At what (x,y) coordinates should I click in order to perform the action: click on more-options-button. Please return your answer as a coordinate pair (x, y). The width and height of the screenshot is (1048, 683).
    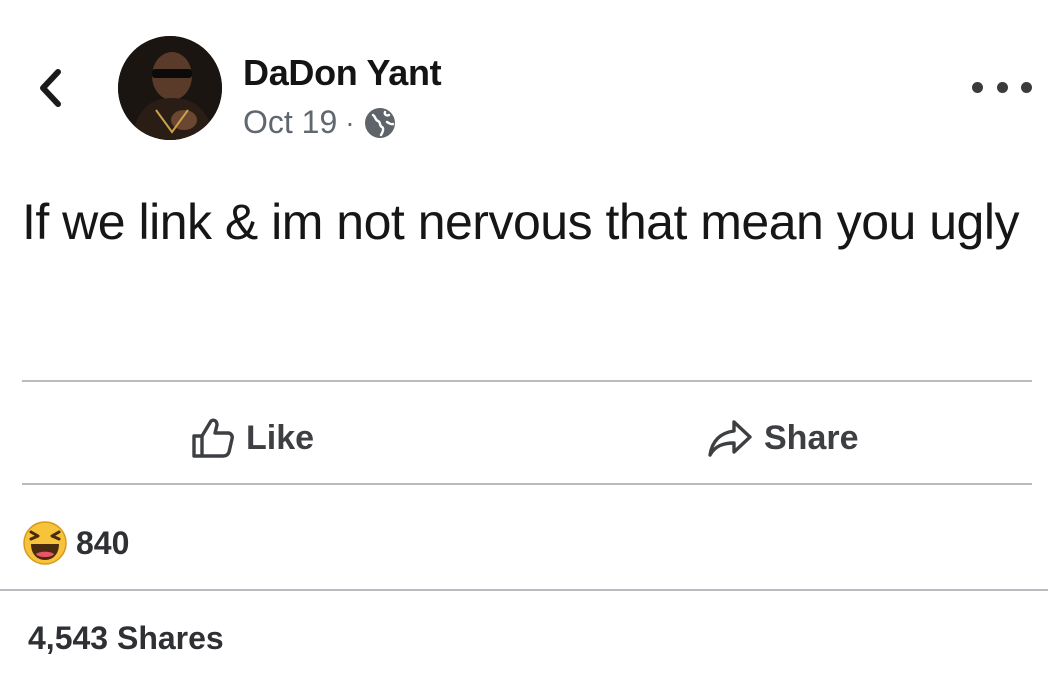
    Looking at the image, I should click on (1002, 87).